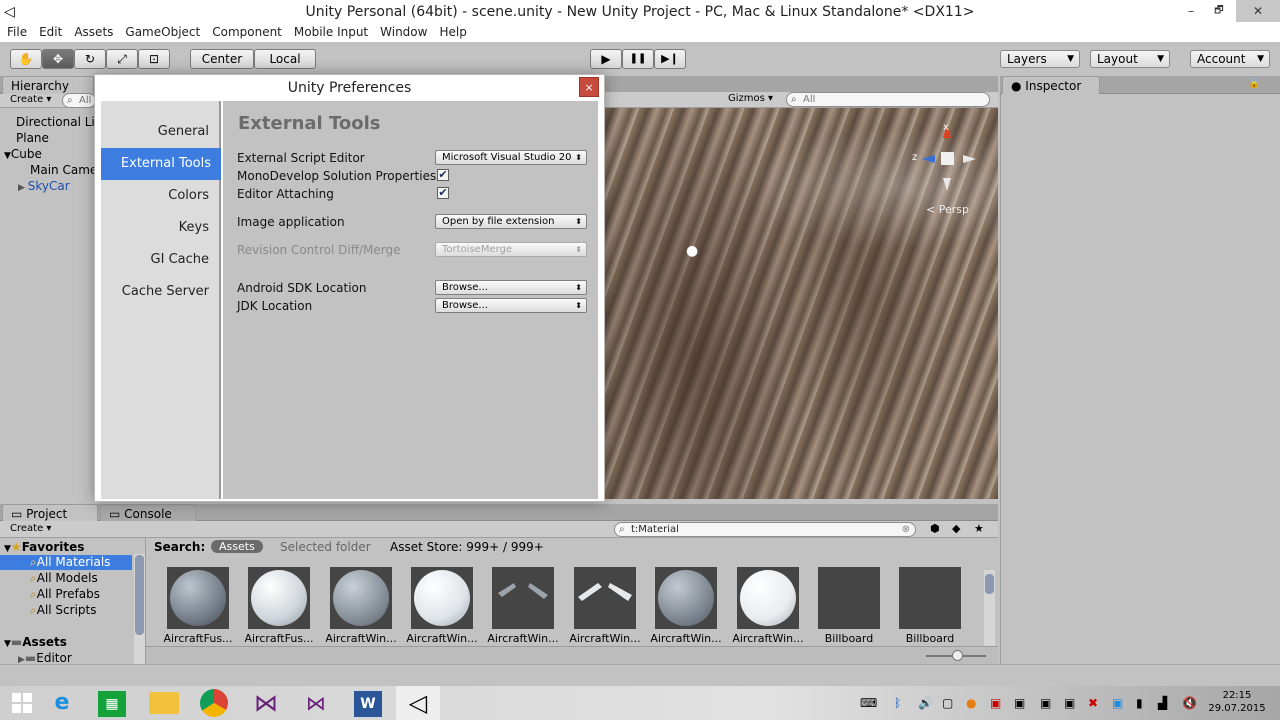 This screenshot has height=720, width=1280. Describe the element at coordinates (44, 547) in the screenshot. I see `favorites-header: ▼★Favorites` at that location.